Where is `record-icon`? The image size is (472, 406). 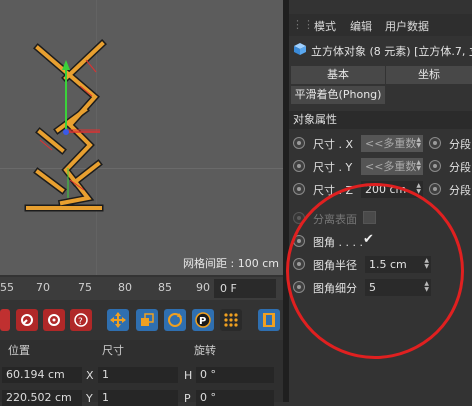
record-icon is located at coordinates (5, 320).